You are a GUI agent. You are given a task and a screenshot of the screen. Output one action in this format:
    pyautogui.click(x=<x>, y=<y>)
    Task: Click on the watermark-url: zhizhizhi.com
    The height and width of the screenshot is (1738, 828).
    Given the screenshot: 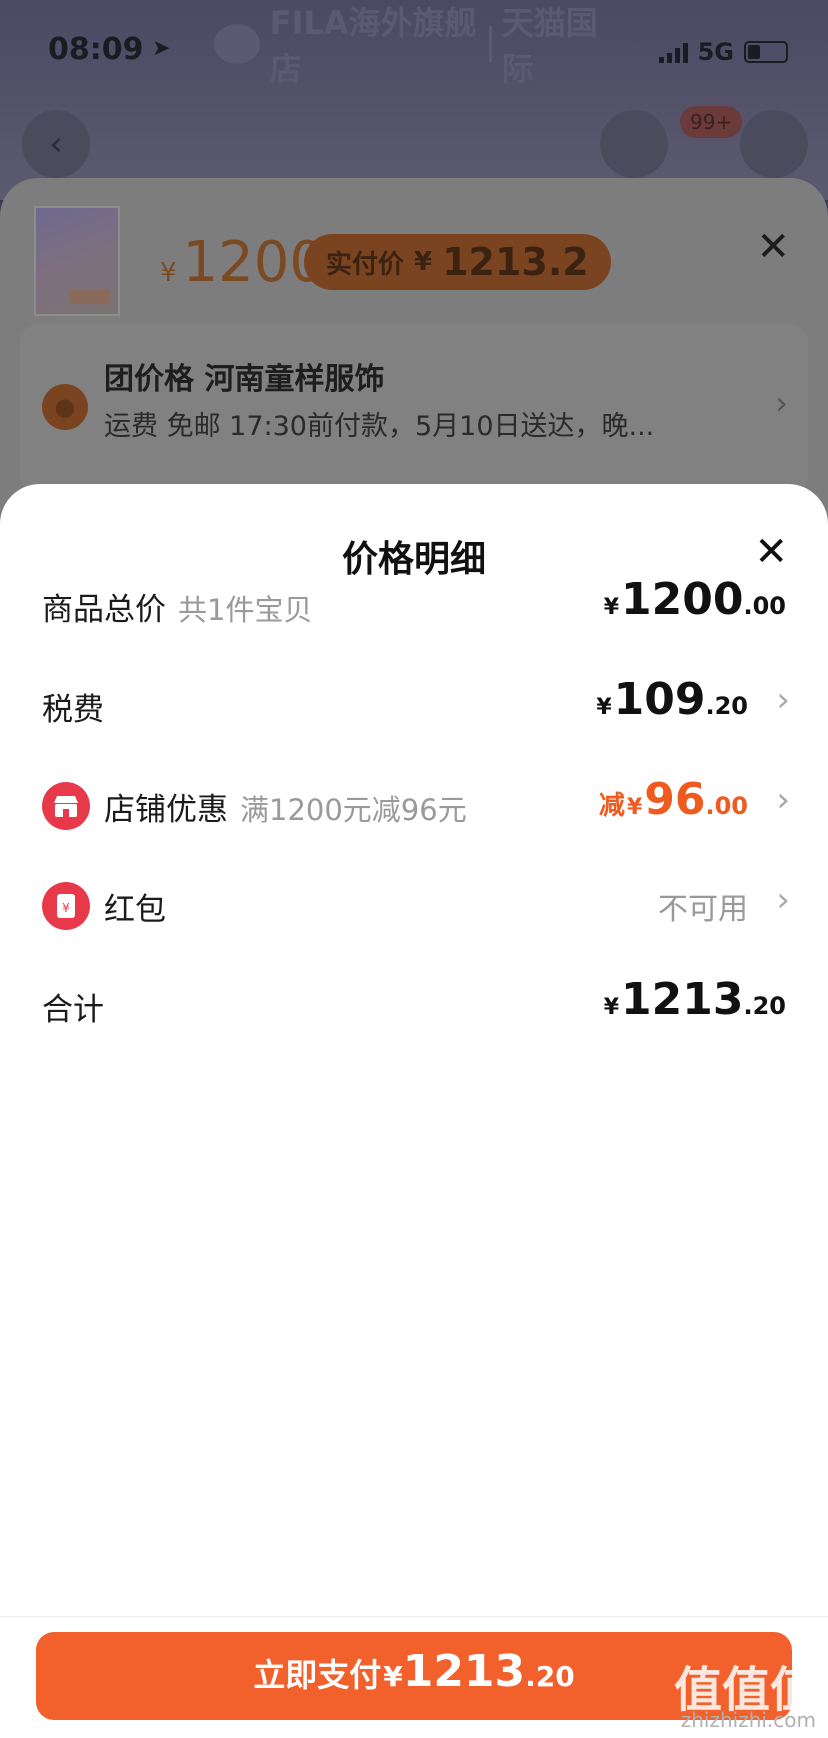 What is the action you would take?
    pyautogui.click(x=748, y=1720)
    